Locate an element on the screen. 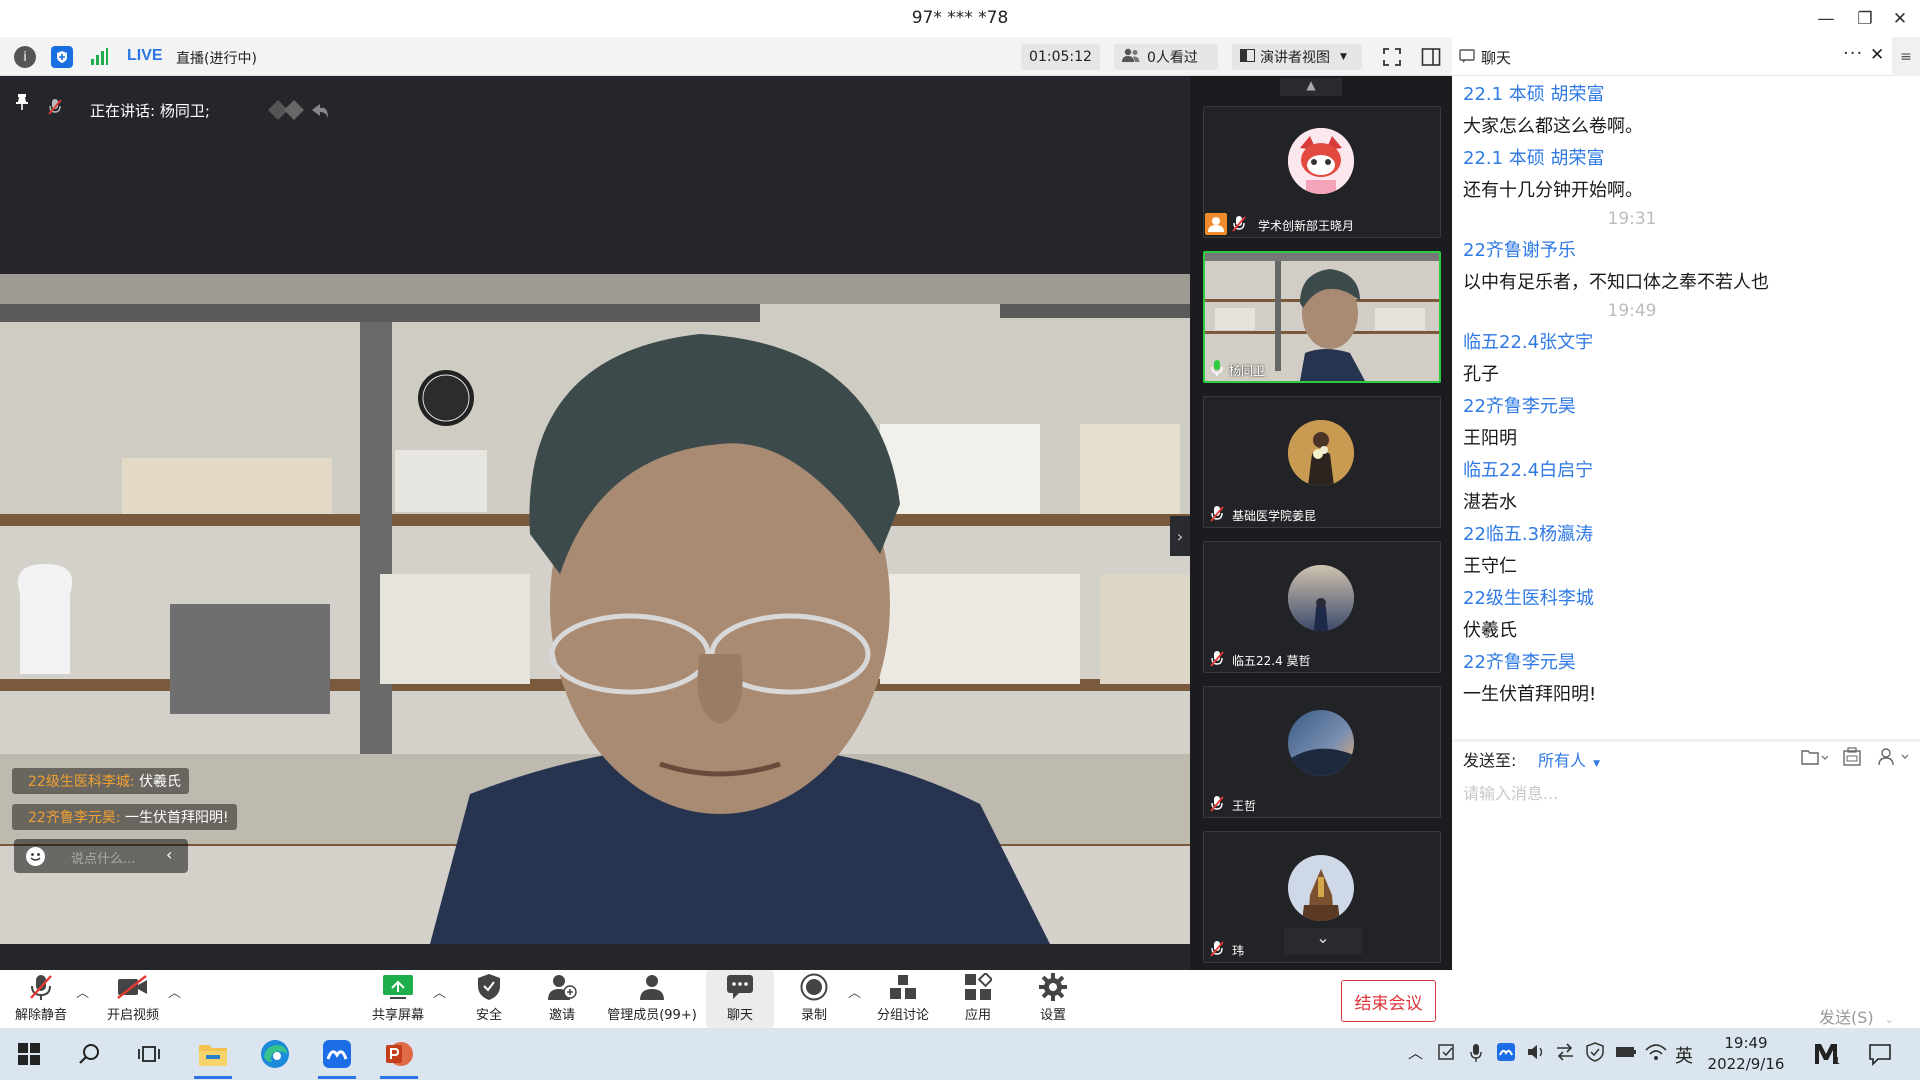 The image size is (1920, 1080). participant-tile: 玮 ⌄ is located at coordinates (1322, 897).